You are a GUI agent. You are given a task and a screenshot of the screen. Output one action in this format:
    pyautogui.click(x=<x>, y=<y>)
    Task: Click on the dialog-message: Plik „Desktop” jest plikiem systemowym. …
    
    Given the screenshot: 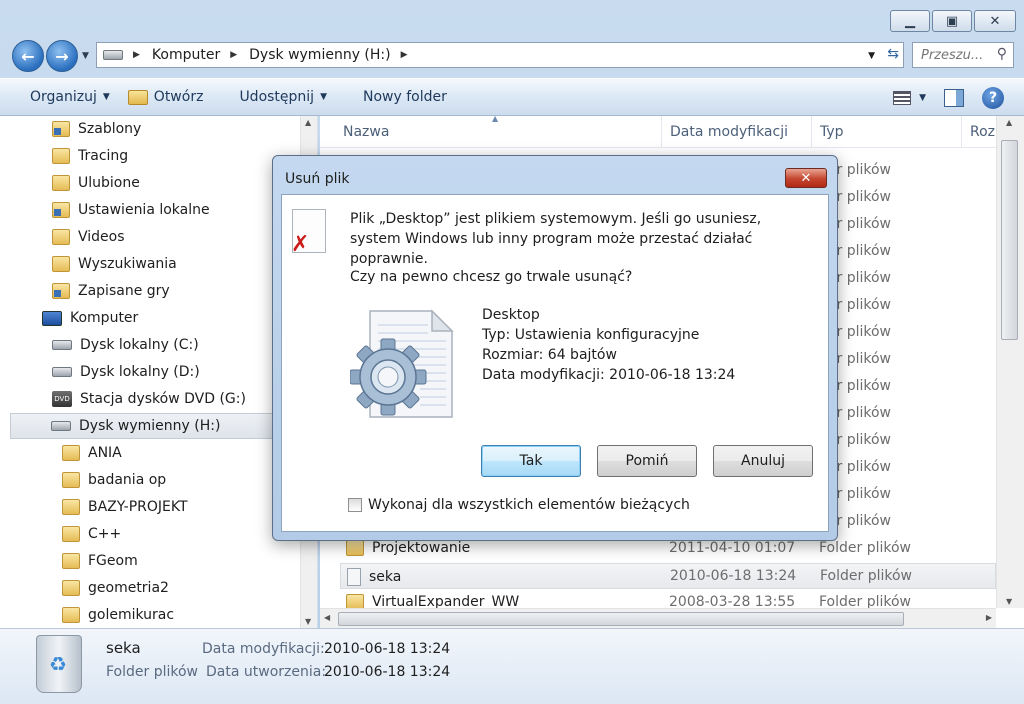 What is the action you would take?
    pyautogui.click(x=556, y=239)
    